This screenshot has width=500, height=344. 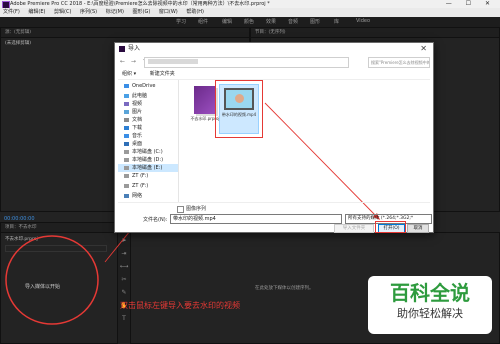 I want to click on red-circle-mark, so click(x=52, y=280).